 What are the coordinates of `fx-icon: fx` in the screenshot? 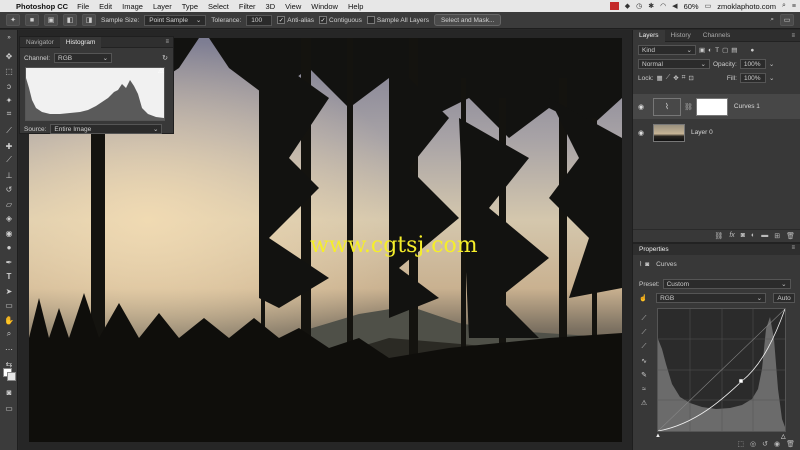 It's located at (731, 235).